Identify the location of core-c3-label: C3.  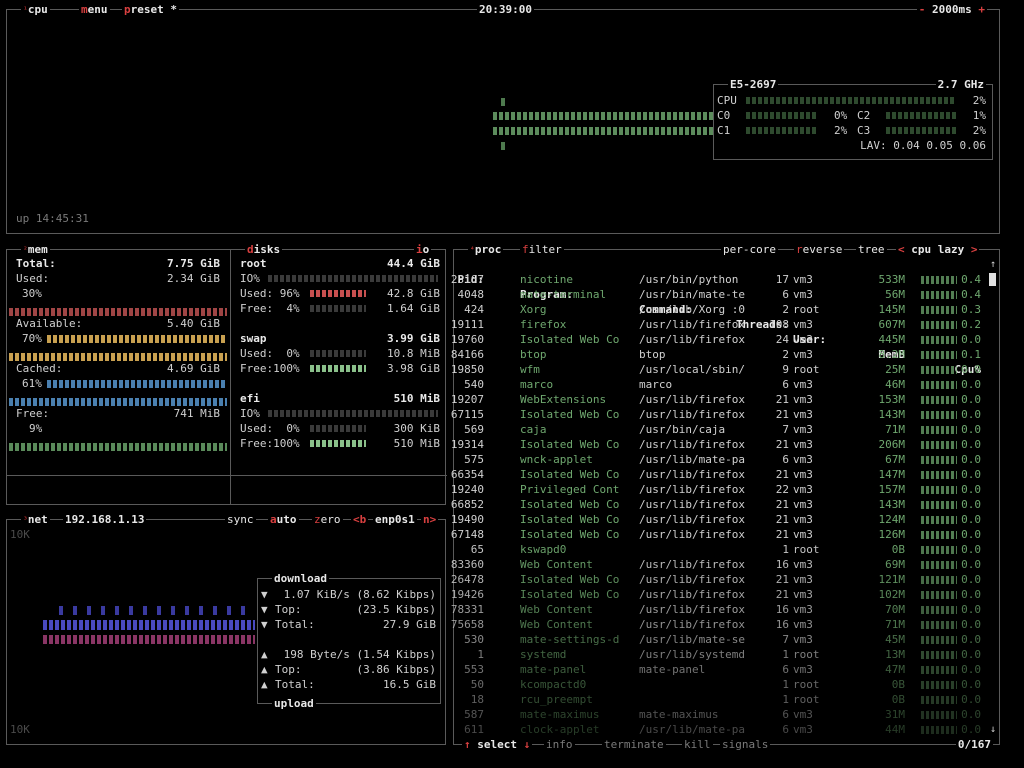
(864, 130).